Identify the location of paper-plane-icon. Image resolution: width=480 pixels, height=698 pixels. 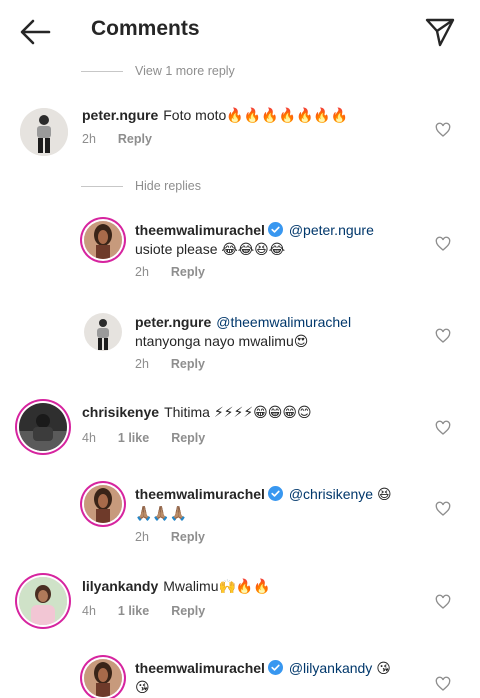
(440, 32).